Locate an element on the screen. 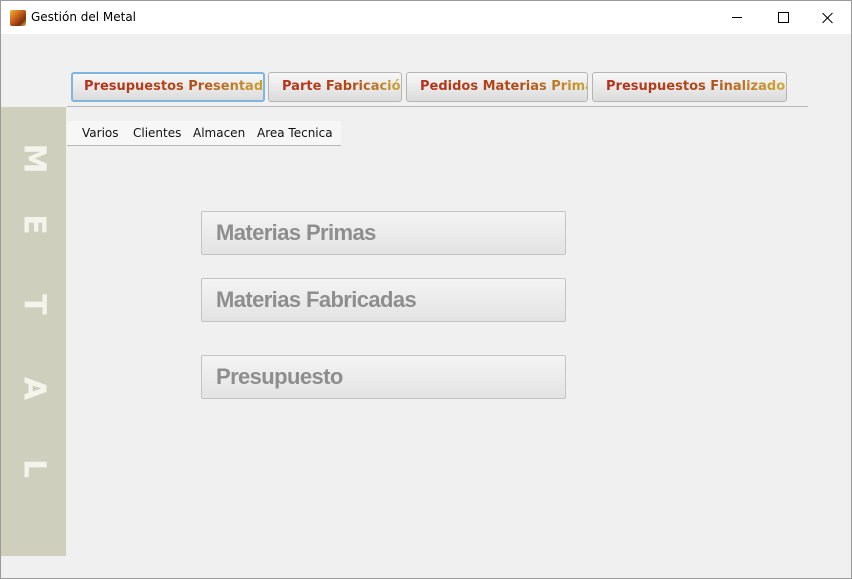 The width and height of the screenshot is (852, 579). close-icon is located at coordinates (828, 18).